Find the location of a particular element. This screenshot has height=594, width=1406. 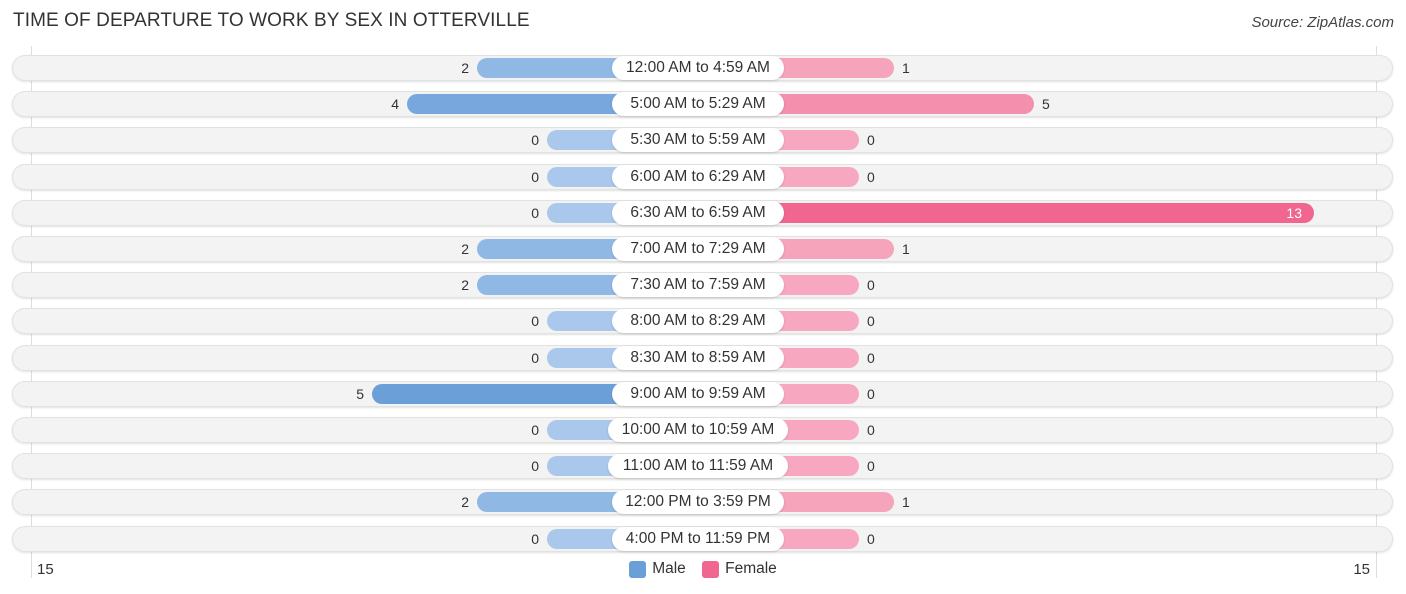

female-value-label: 5 is located at coordinates (1046, 104).